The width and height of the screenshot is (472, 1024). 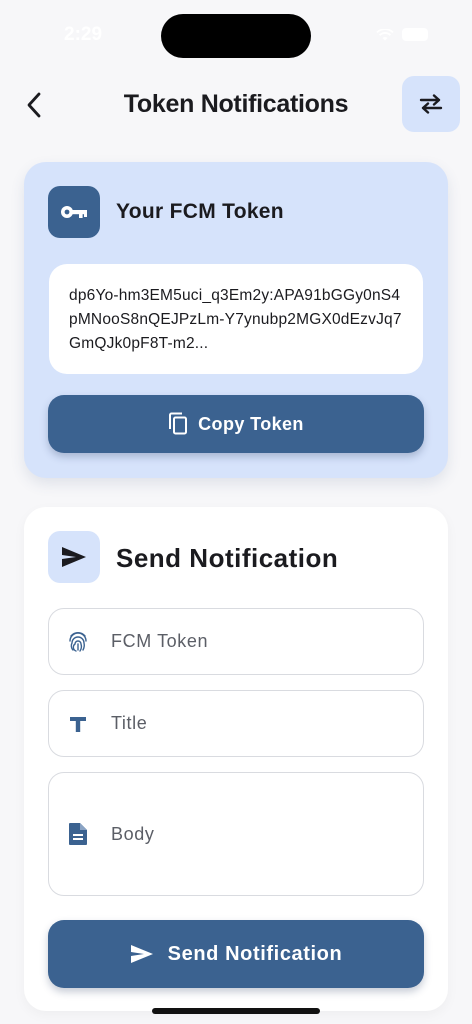 What do you see at coordinates (415, 34) in the screenshot?
I see `battery-icon` at bounding box center [415, 34].